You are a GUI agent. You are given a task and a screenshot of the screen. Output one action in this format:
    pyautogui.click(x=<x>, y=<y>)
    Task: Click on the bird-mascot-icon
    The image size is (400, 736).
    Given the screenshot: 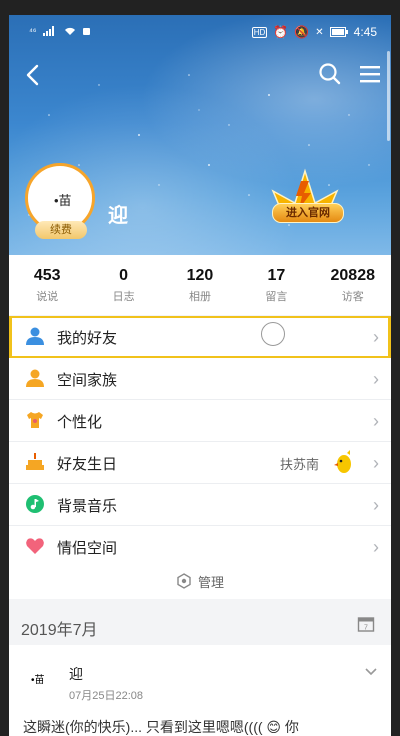 What is the action you would take?
    pyautogui.click(x=342, y=461)
    